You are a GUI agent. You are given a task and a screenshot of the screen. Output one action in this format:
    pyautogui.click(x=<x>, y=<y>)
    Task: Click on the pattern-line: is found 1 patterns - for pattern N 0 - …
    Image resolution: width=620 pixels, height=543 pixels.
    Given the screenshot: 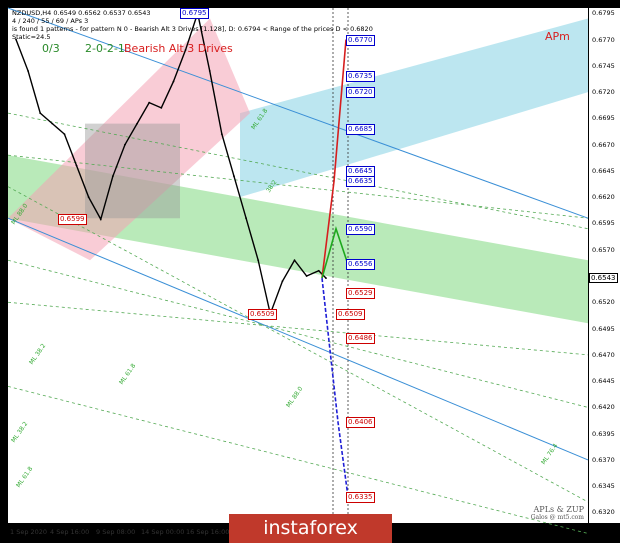 What is the action you would take?
    pyautogui.click(x=192, y=29)
    